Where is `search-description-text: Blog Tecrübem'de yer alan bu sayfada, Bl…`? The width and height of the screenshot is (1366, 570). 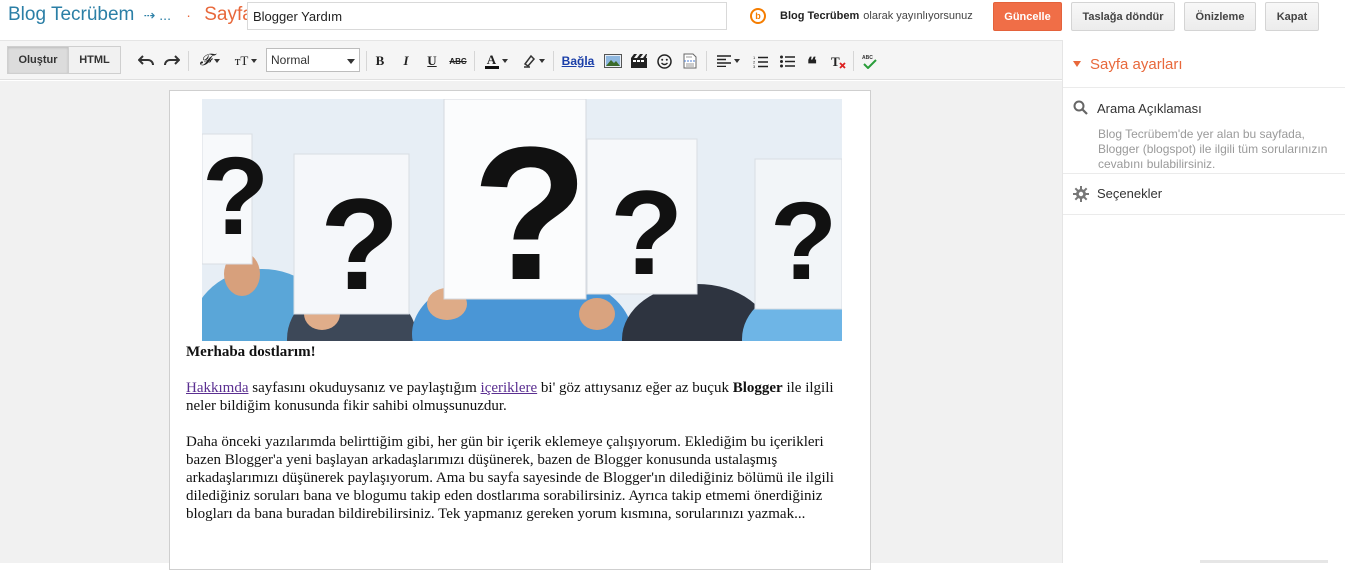 search-description-text: Blog Tecrübem'de yer alan bu sayfada, Bl… is located at coordinates (1213, 149).